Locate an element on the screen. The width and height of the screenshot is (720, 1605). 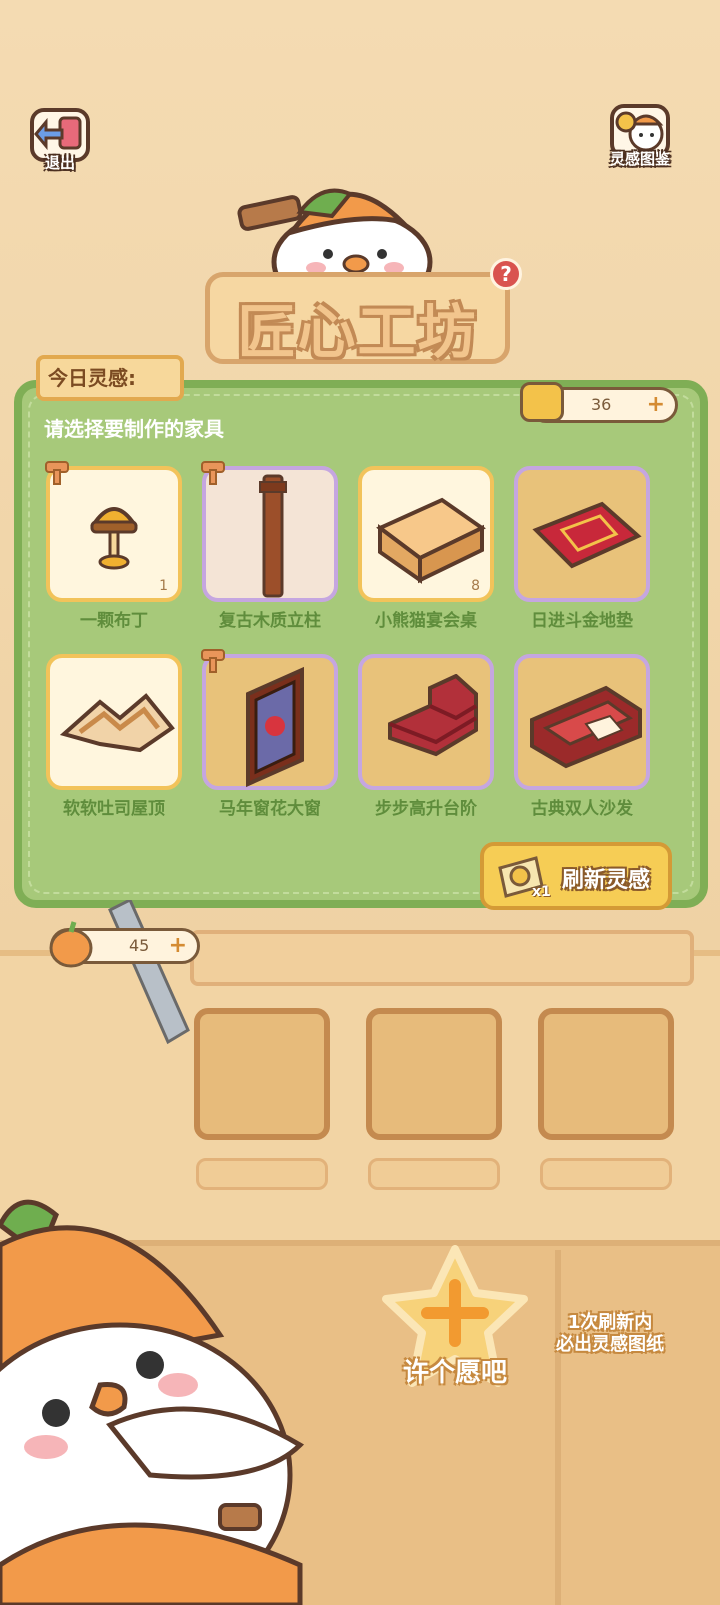
codex-label: 灵感图鉴 is located at coordinates (639, 159).